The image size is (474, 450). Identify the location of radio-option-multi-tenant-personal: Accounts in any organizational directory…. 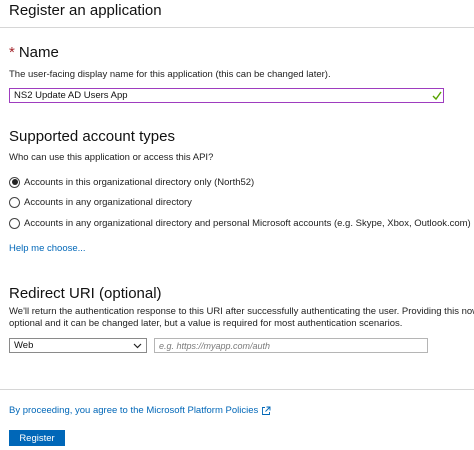
(240, 223).